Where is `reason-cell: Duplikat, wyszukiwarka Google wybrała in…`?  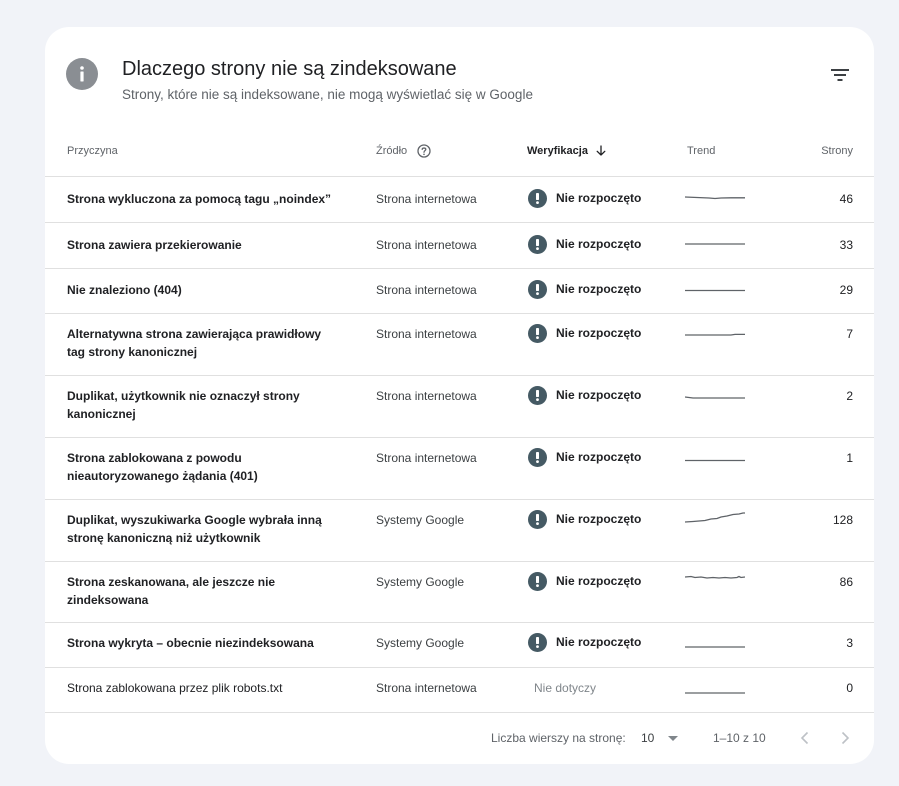 reason-cell: Duplikat, wyszukiwarka Google wybrała in… is located at coordinates (194, 529).